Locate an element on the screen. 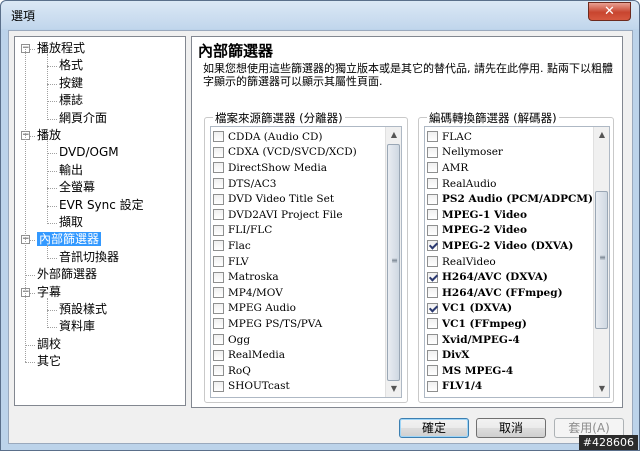  tree-item: 音訊切換器 is located at coordinates (89, 257).